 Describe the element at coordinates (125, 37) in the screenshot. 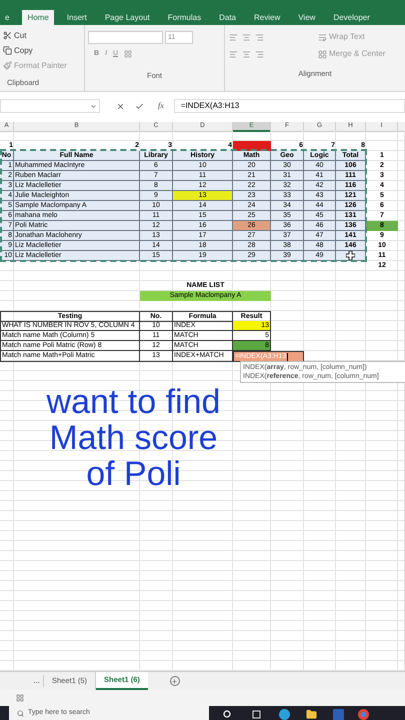

I see `font-name-field` at that location.